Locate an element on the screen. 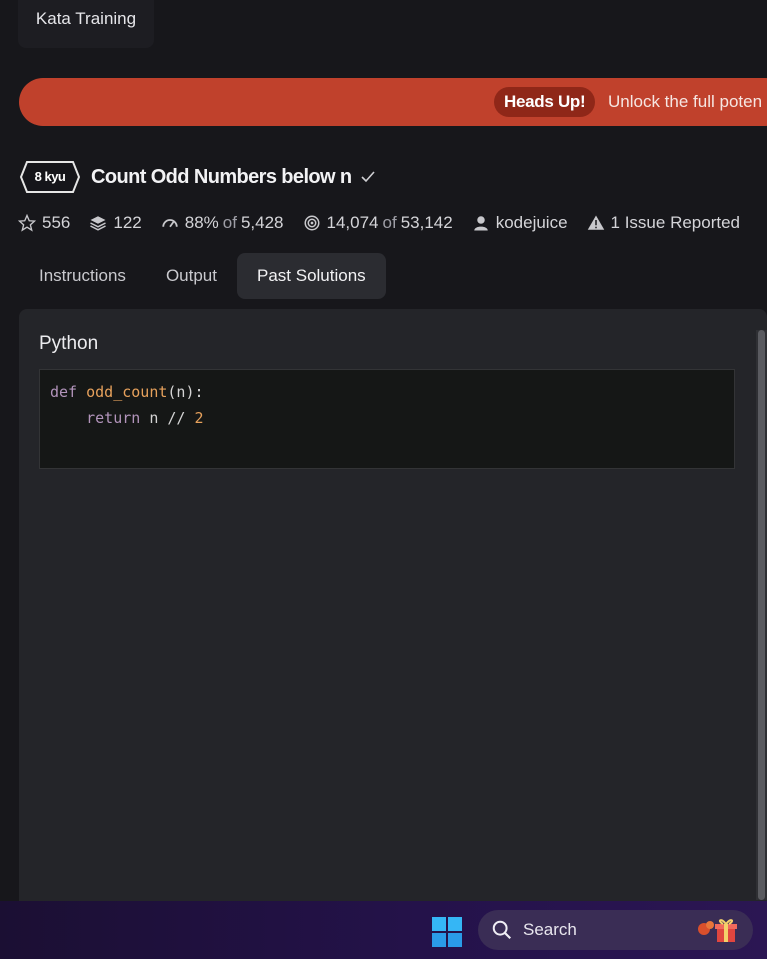 The width and height of the screenshot is (767, 959). layers-icon is located at coordinates (98, 223).